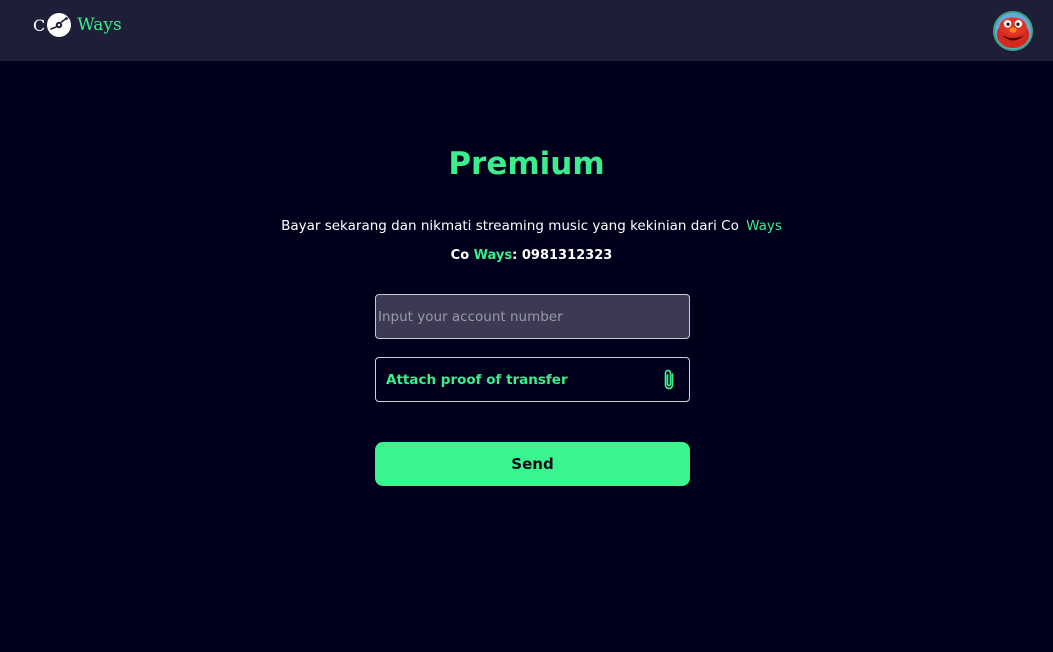 This screenshot has height=652, width=1053. Describe the element at coordinates (526, 164) in the screenshot. I see `page-title: Premium` at that location.